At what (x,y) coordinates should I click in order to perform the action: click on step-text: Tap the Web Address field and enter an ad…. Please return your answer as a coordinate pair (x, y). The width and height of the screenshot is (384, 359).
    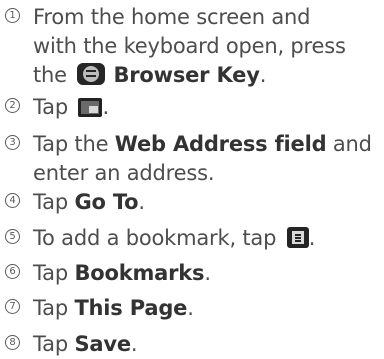
    Looking at the image, I should click on (207, 159).